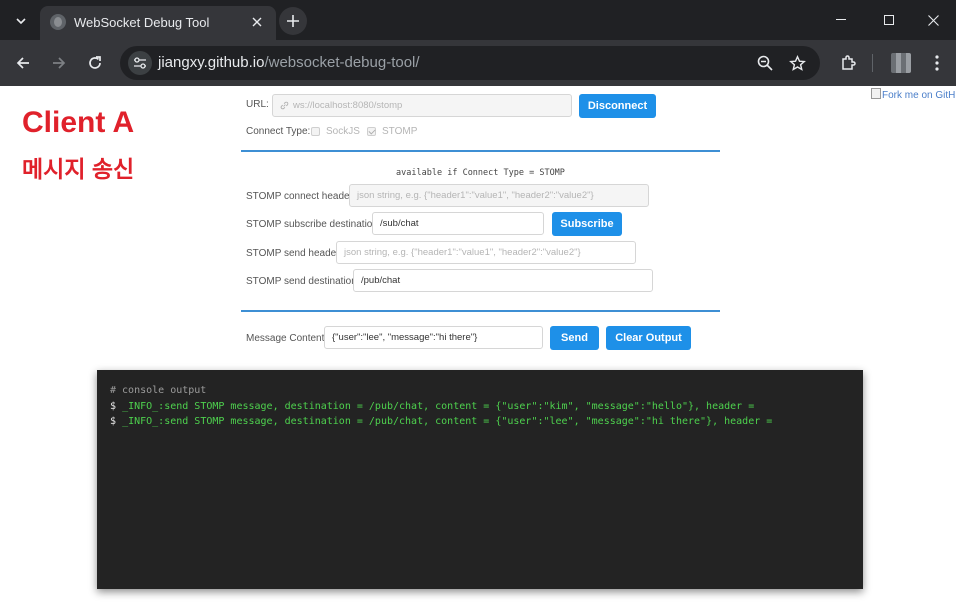 This screenshot has height=613, width=956. Describe the element at coordinates (78, 169) in the screenshot. I see `annotation-subtitle: 메시지 송신` at that location.